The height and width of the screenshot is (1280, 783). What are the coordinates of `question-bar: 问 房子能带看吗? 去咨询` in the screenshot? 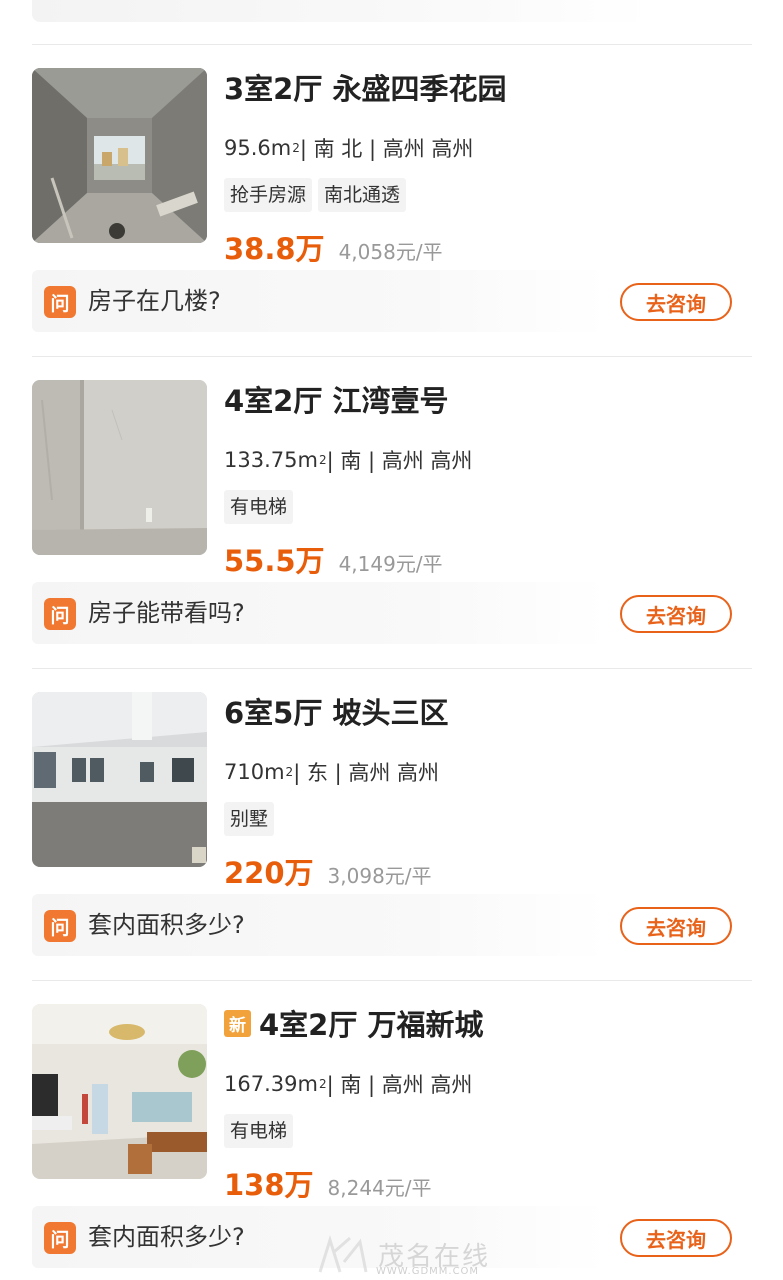 It's located at (392, 613).